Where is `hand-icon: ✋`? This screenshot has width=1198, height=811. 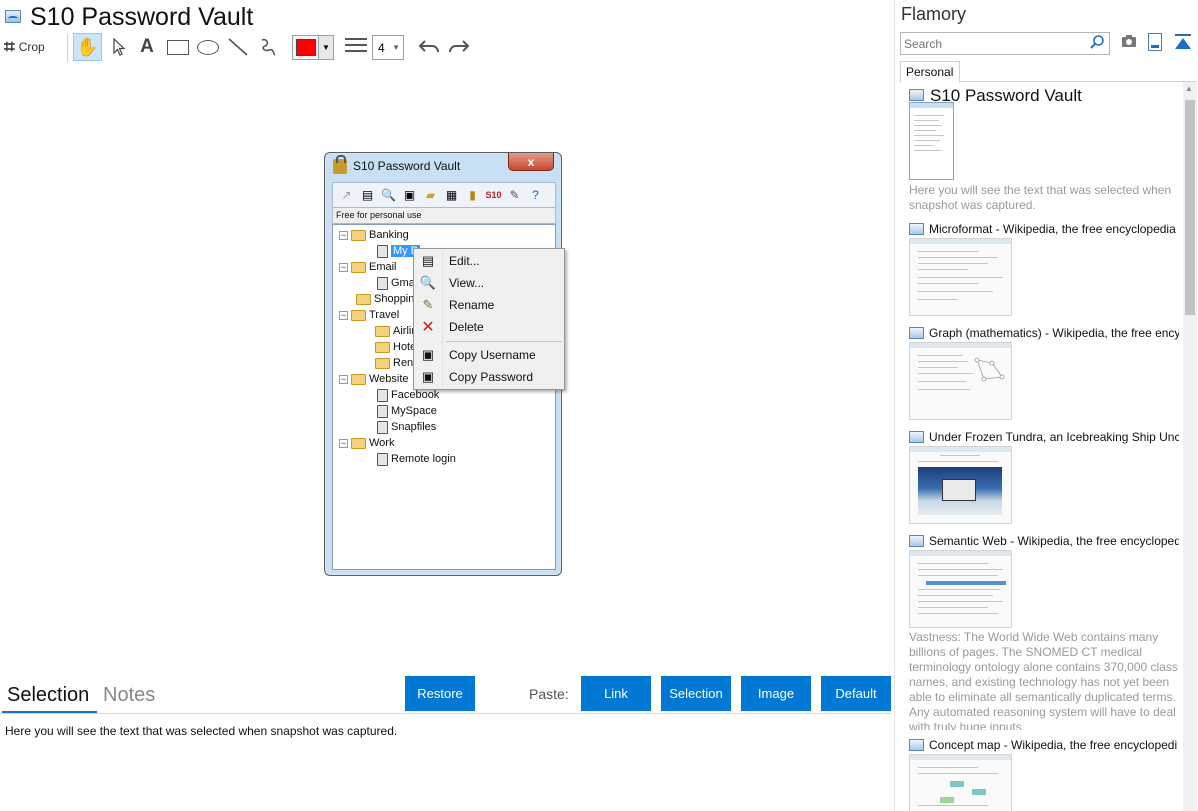 hand-icon: ✋ is located at coordinates (87, 46).